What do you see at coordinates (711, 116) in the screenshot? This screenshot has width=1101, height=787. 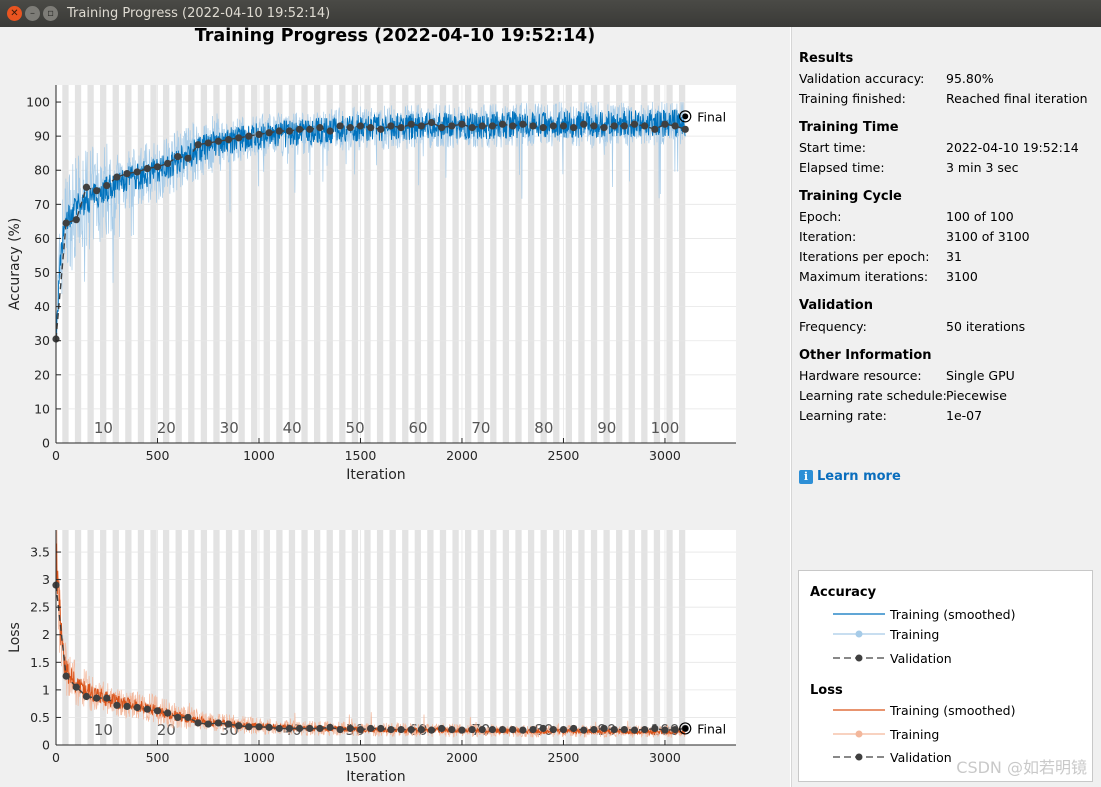 I see `accuracy-final-label: Final` at bounding box center [711, 116].